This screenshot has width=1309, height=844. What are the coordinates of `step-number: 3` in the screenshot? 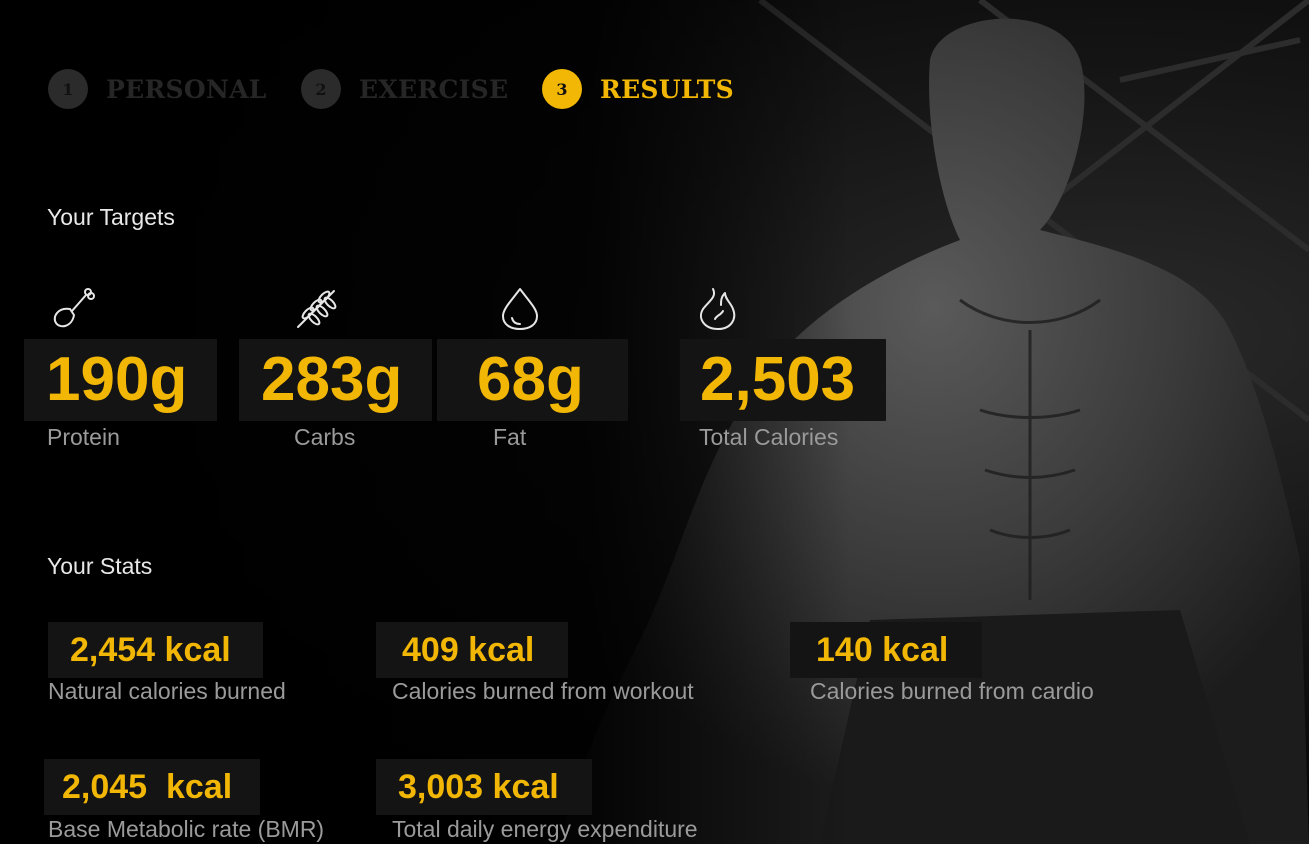 It's located at (562, 89).